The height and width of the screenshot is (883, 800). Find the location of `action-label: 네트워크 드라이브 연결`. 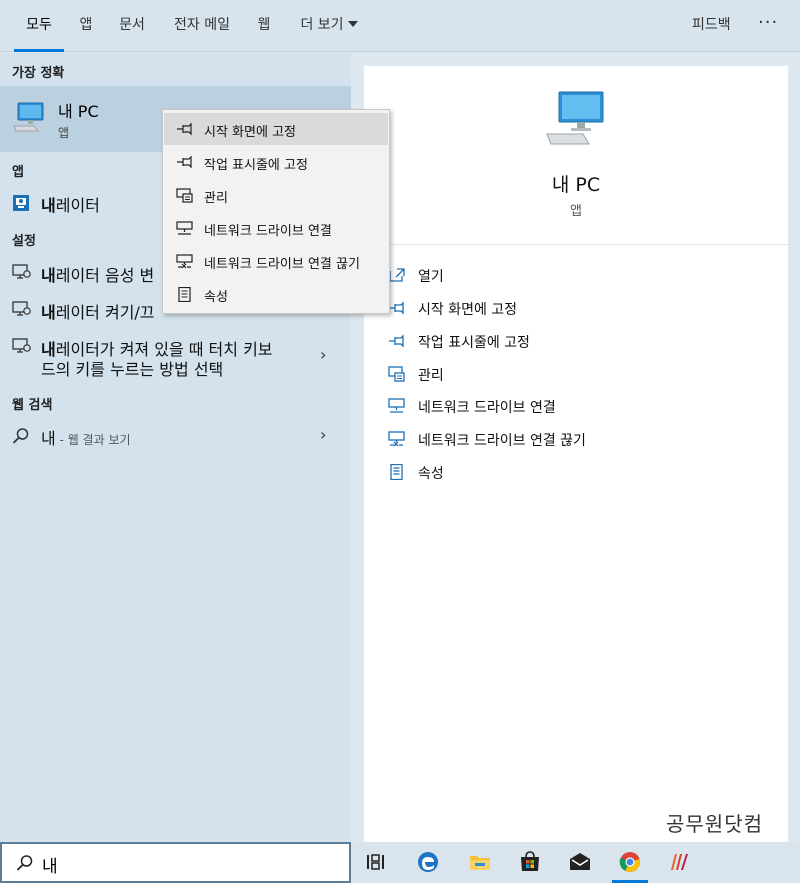

action-label: 네트워크 드라이브 연결 is located at coordinates (487, 408).